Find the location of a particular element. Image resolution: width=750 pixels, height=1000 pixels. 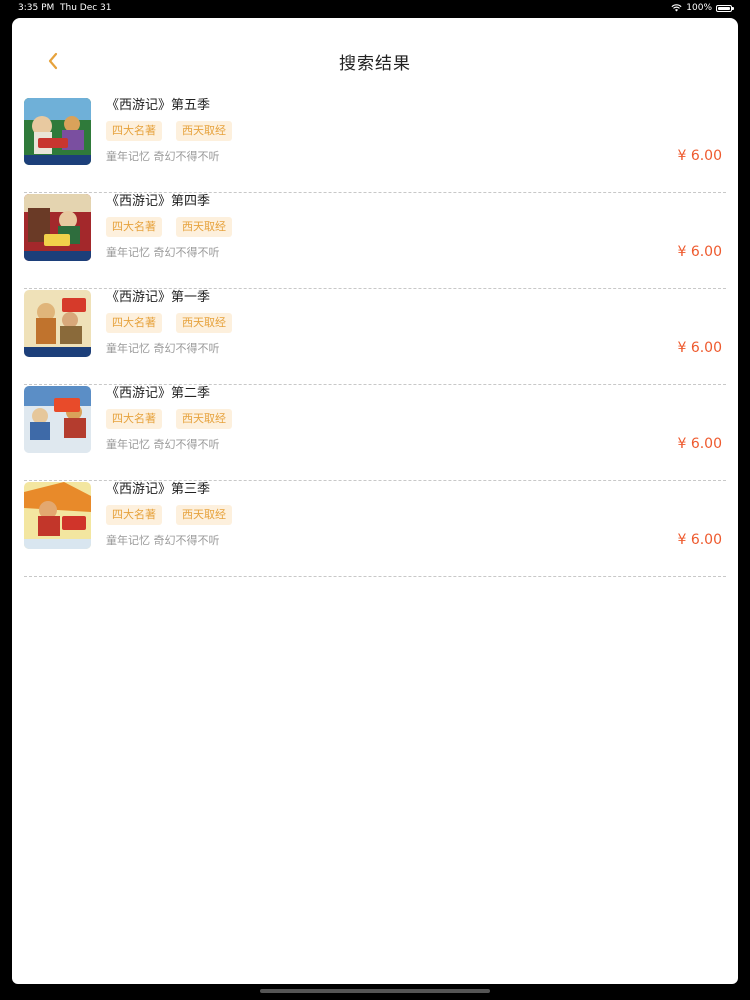

result-title: 《西游记》第一季 is located at coordinates (158, 297).